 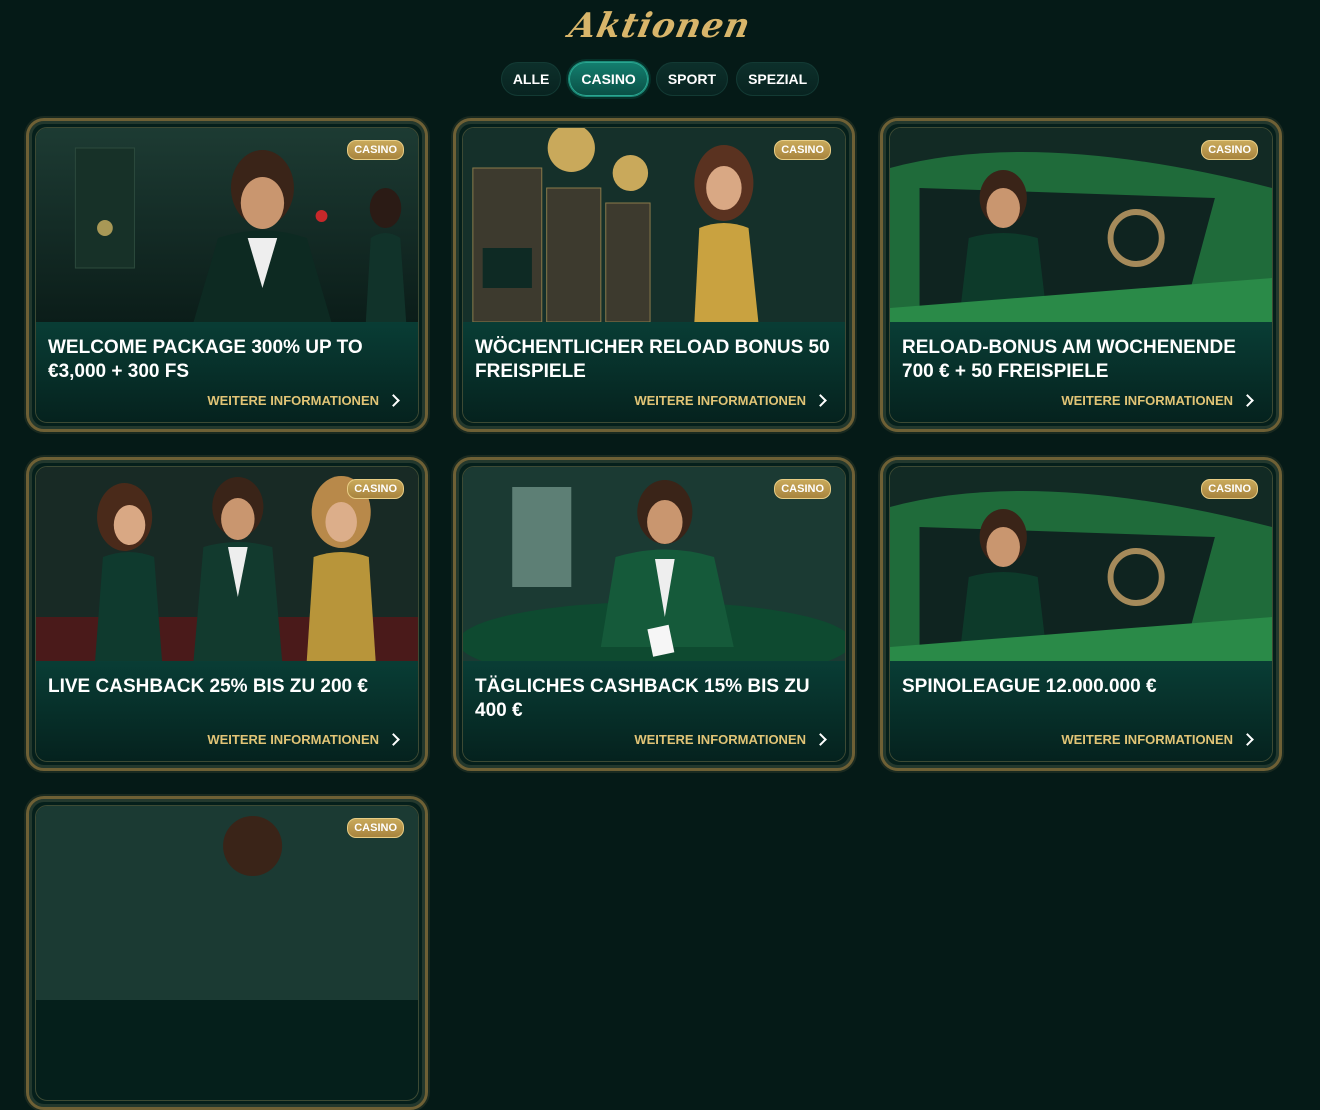 I want to click on filter-tabs: ALLE CASINO SPORT SPEZIAL, so click(x=660, y=79).